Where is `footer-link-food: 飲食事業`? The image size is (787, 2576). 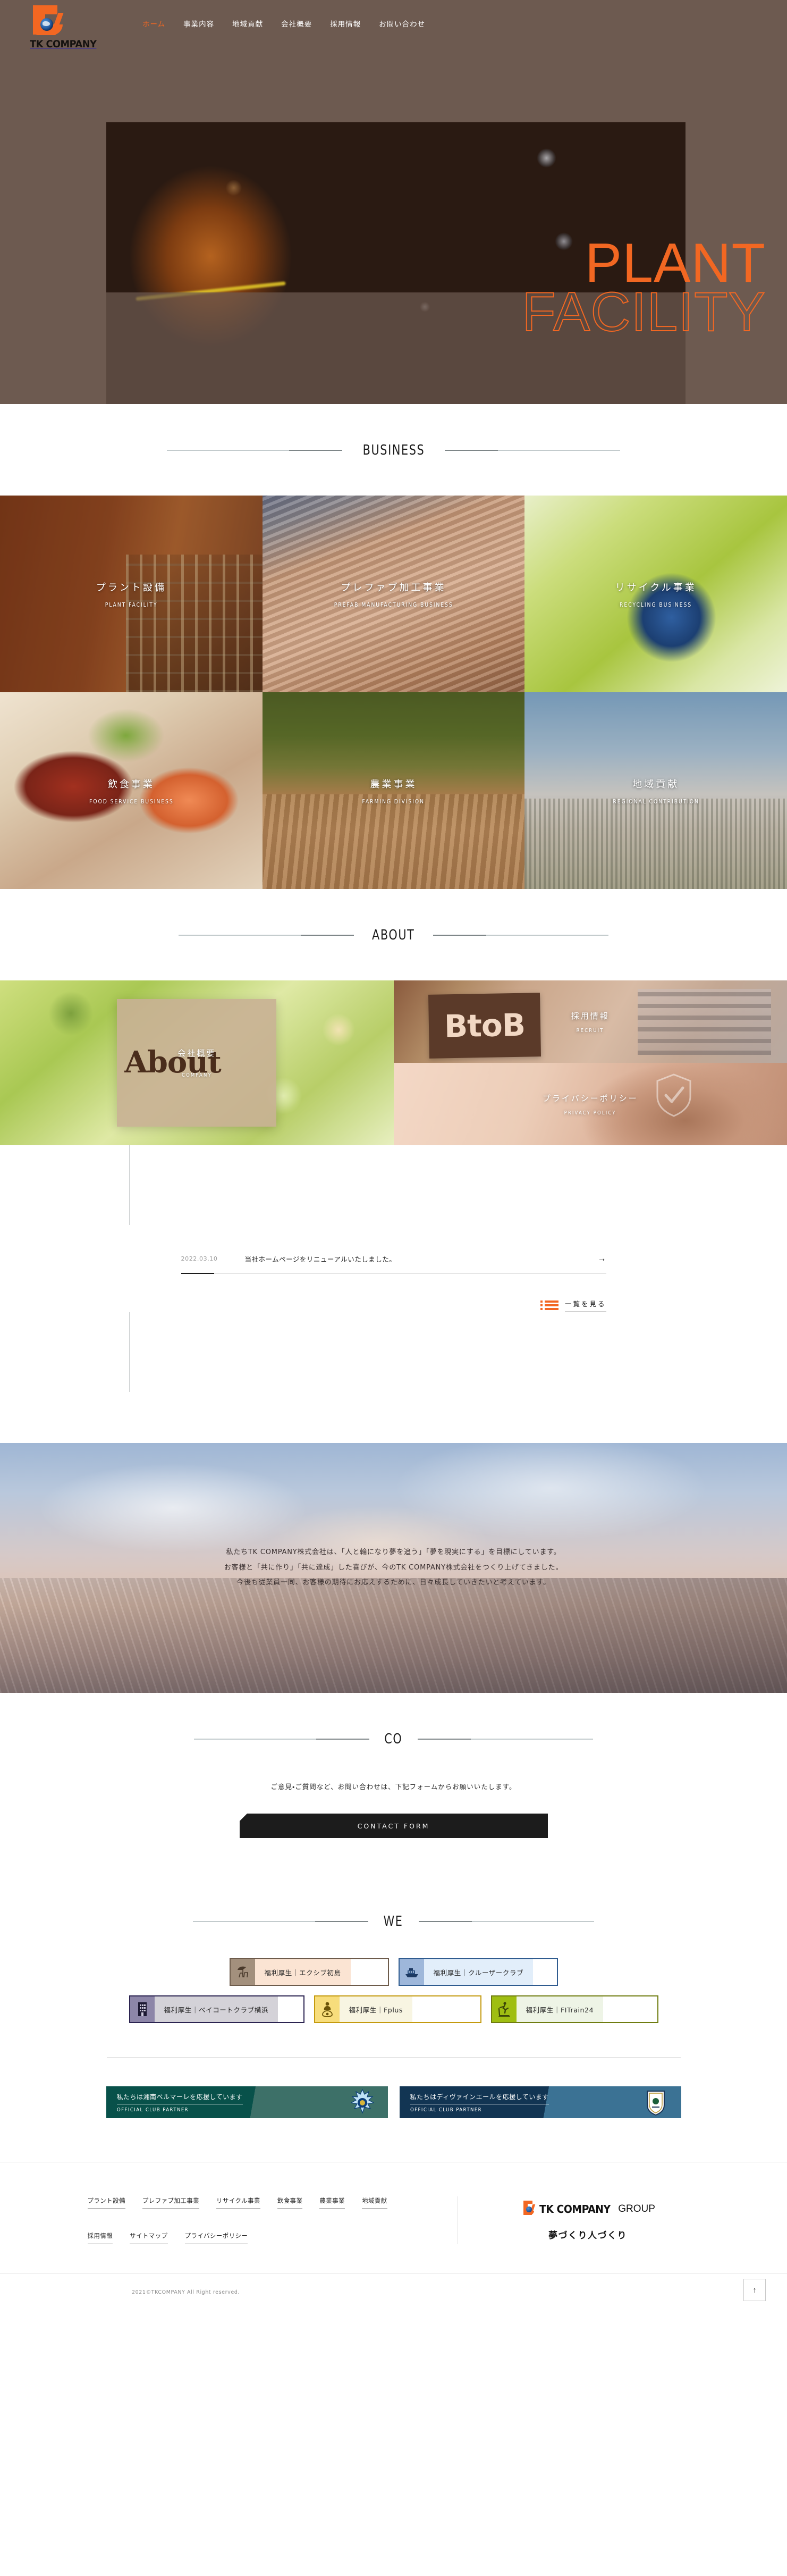 footer-link-food: 飲食事業 is located at coordinates (290, 2202).